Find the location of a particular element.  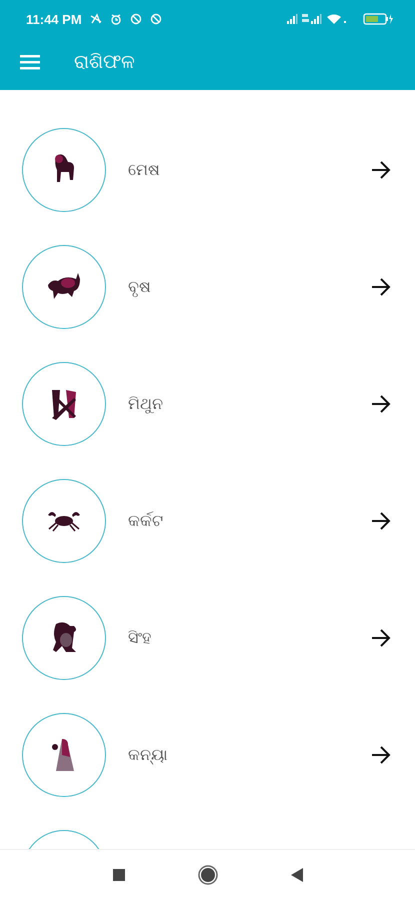

alarm-off-icon is located at coordinates (96, 19).